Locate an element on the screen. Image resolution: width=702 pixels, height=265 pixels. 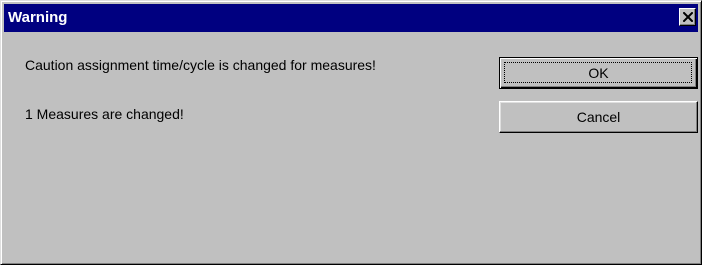
ok-button: OK is located at coordinates (598, 73).